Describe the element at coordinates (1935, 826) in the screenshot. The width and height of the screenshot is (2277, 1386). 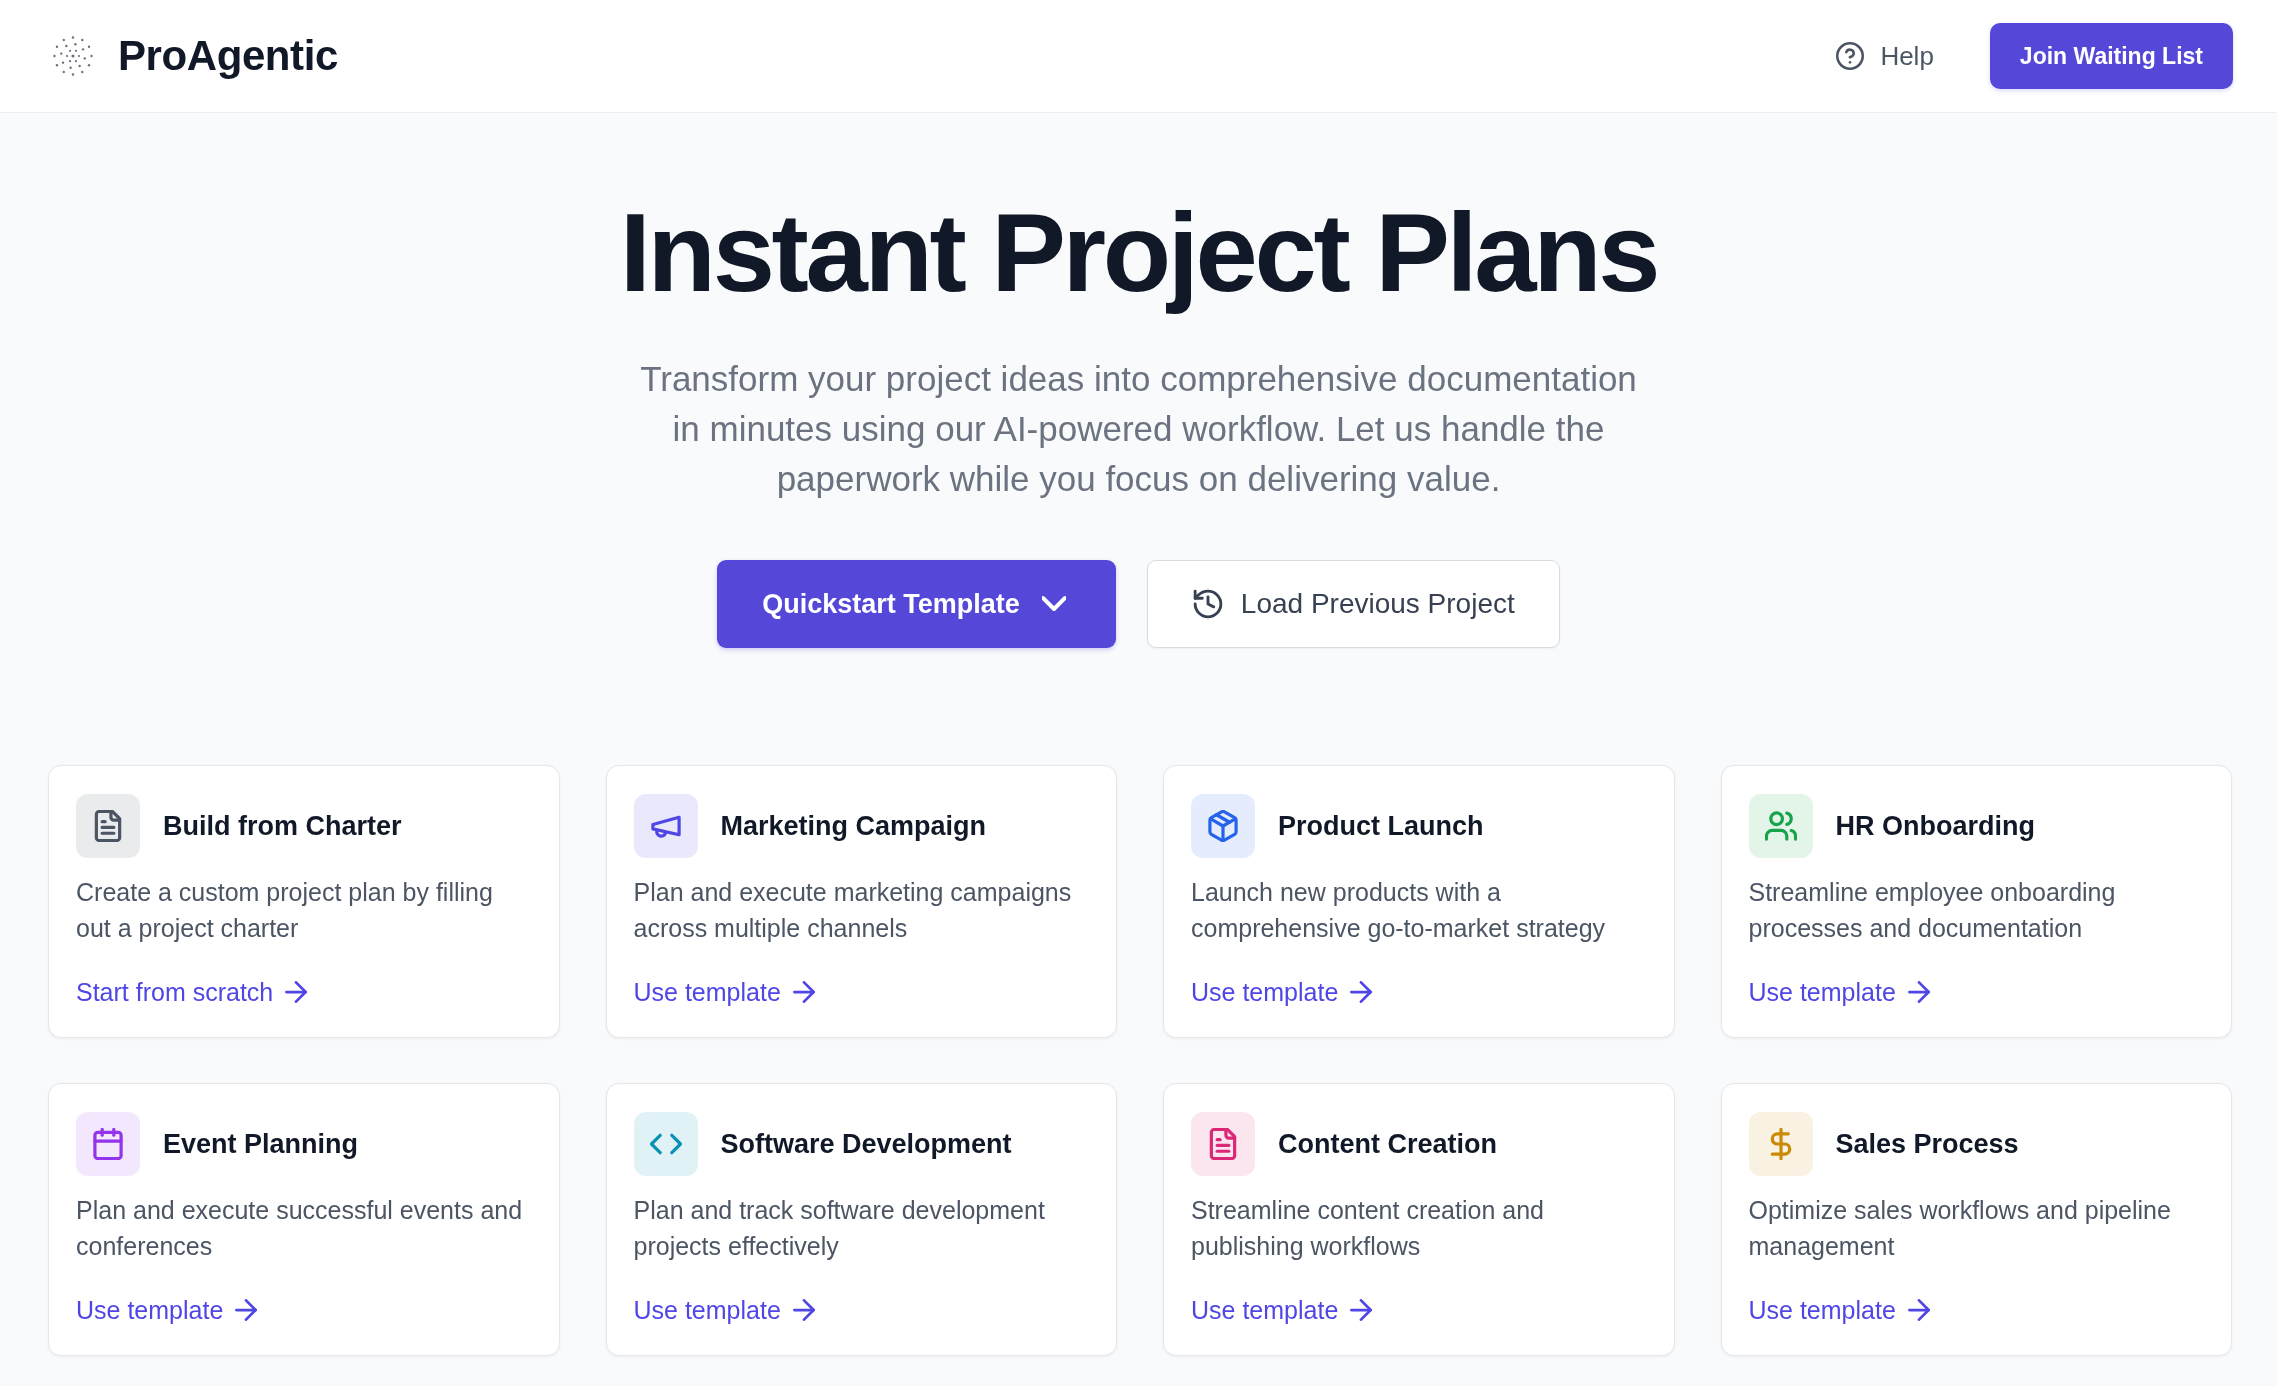
I see `card-title: HR Onboarding` at that location.